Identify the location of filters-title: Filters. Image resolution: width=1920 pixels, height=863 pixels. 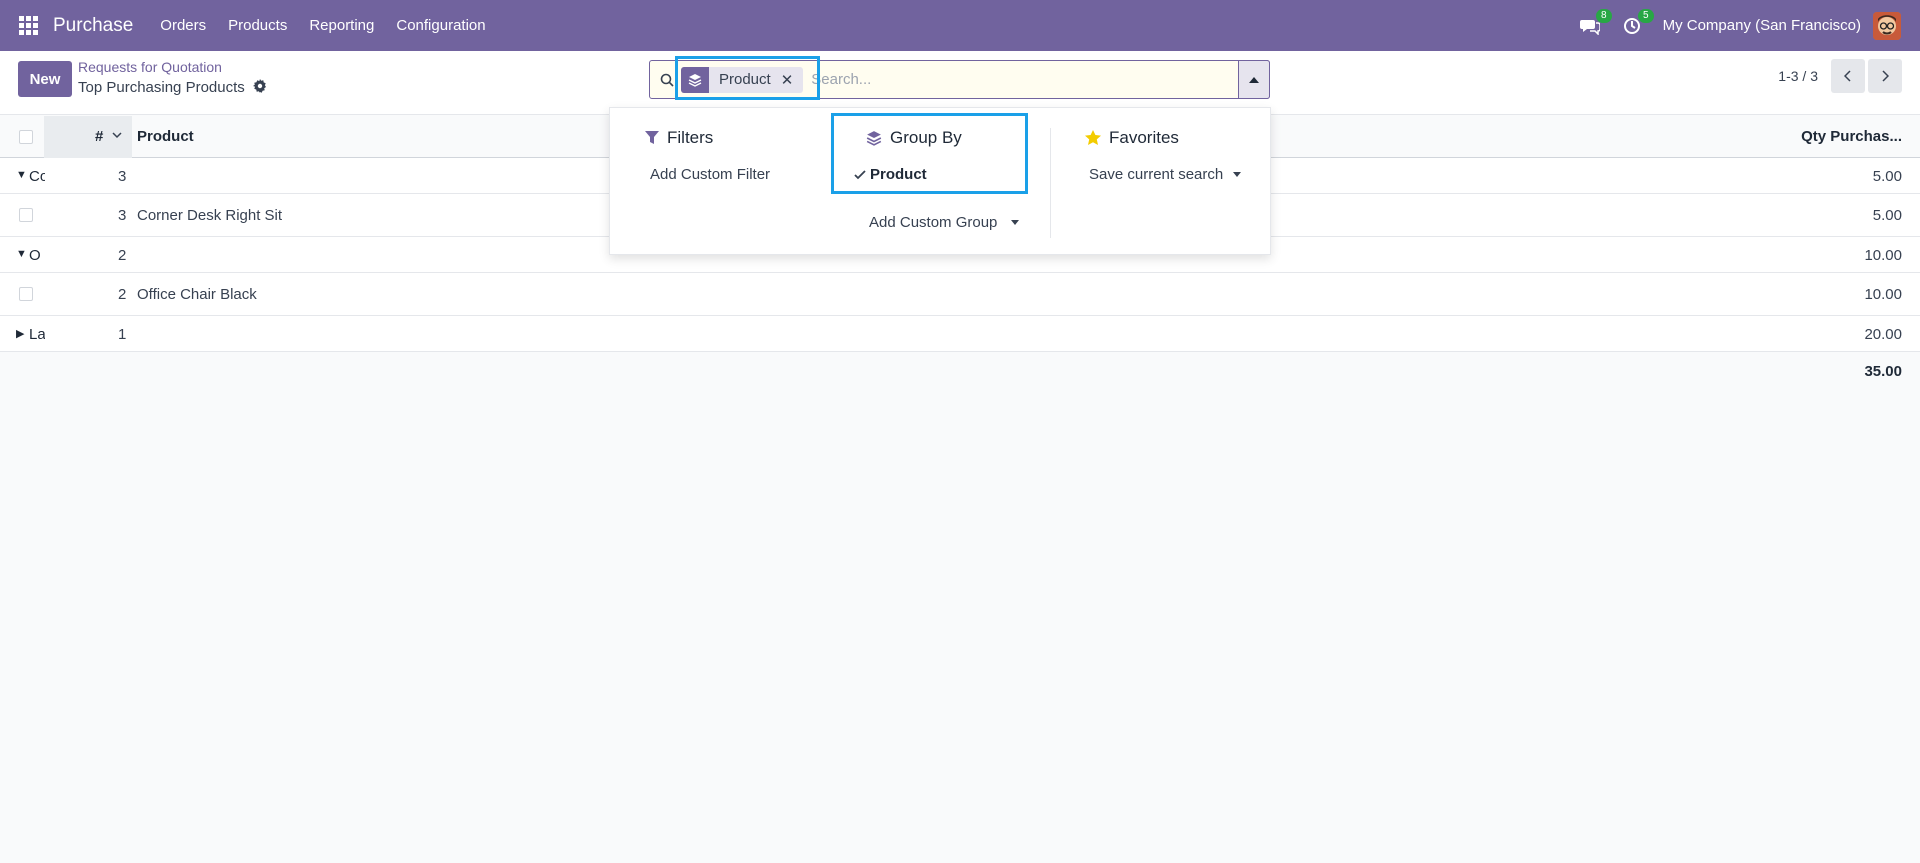
(679, 138).